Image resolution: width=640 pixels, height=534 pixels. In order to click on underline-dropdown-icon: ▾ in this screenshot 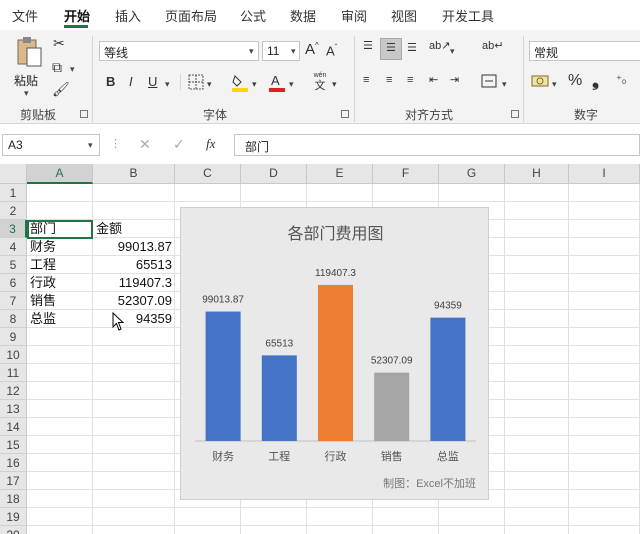, I will do `click(167, 84)`.